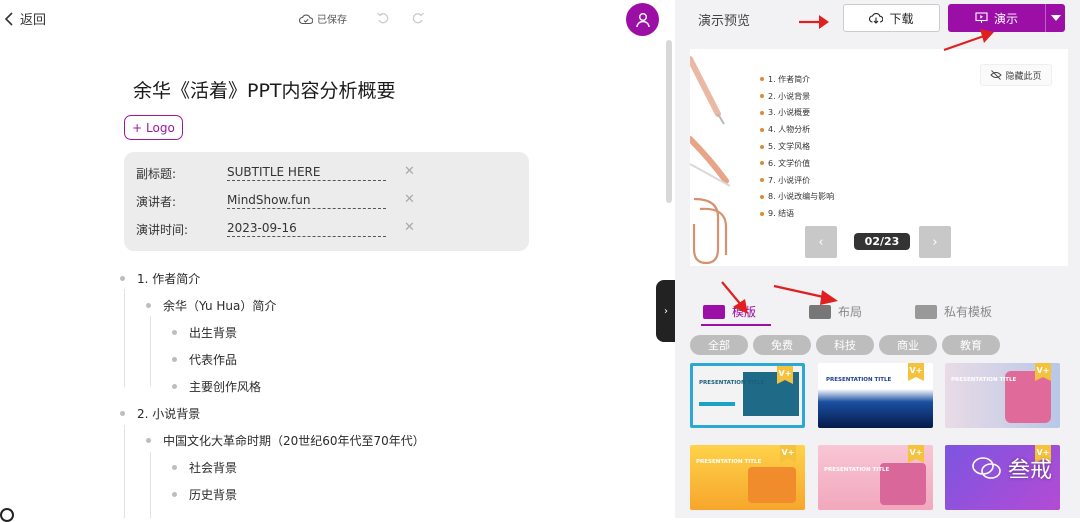  Describe the element at coordinates (306, 18) in the screenshot. I see `cloud-check-icon` at that location.